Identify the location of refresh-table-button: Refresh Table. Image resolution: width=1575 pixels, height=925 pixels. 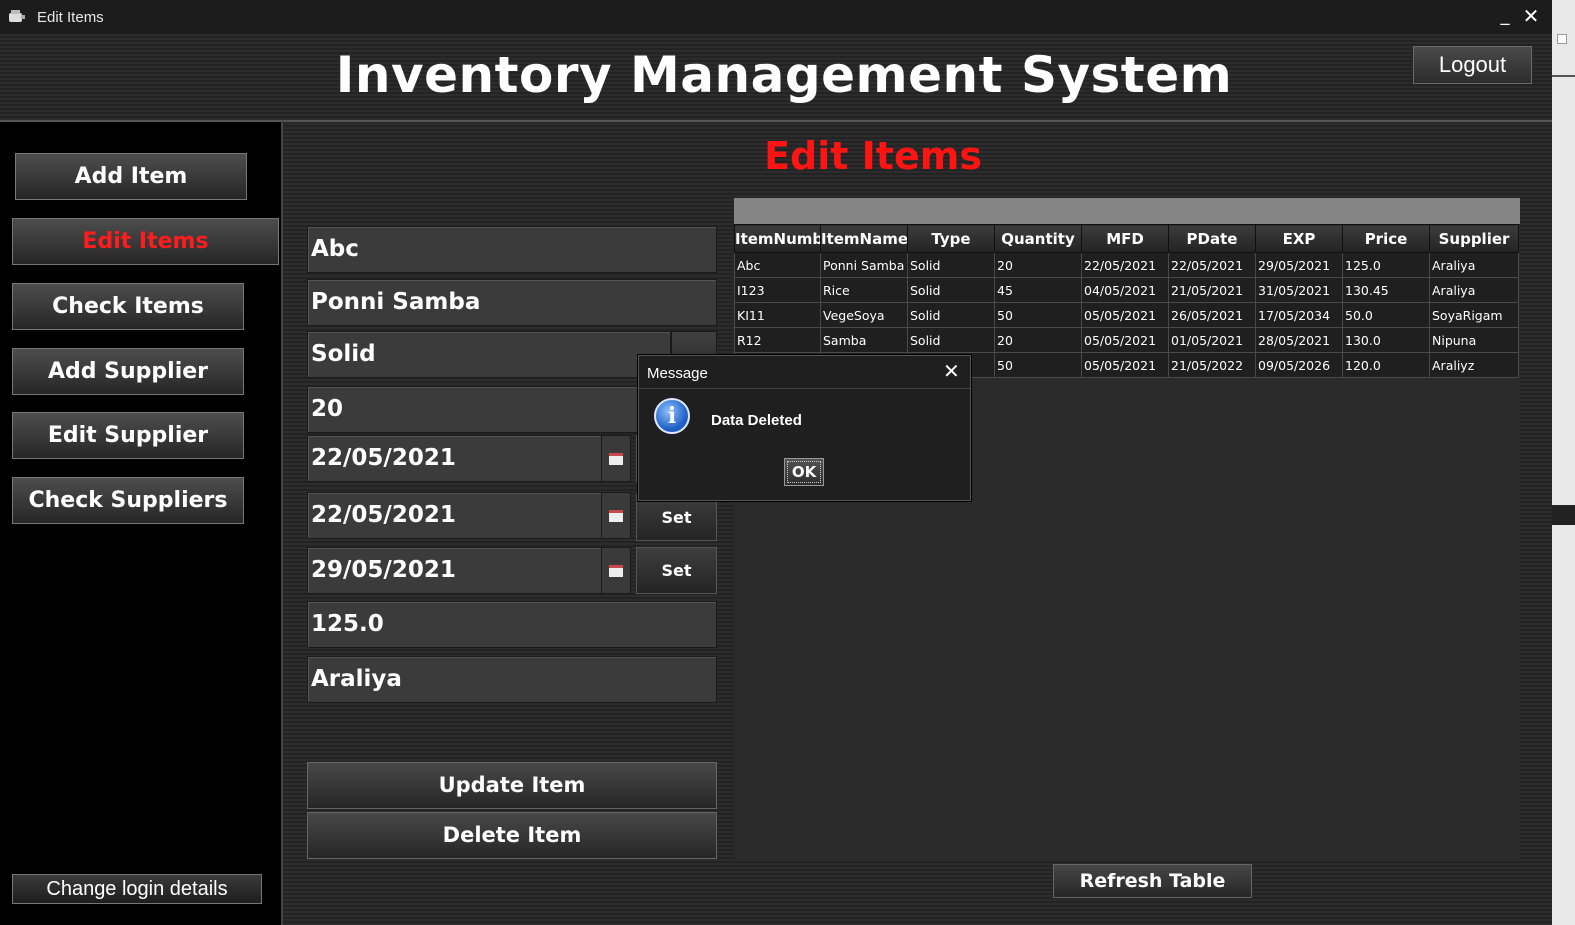
(1152, 881).